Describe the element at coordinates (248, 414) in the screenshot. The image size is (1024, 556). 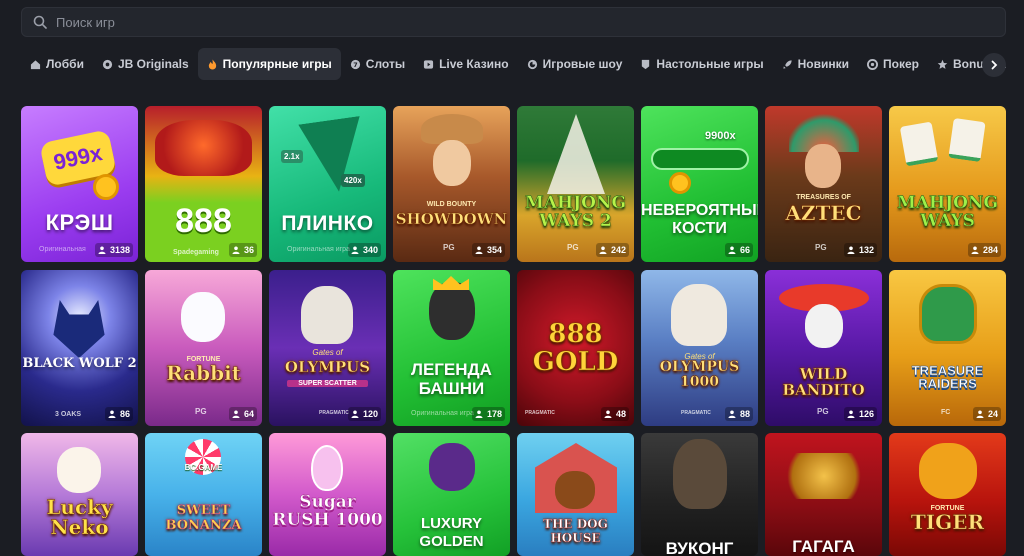
I see `players-value: 64` at that location.